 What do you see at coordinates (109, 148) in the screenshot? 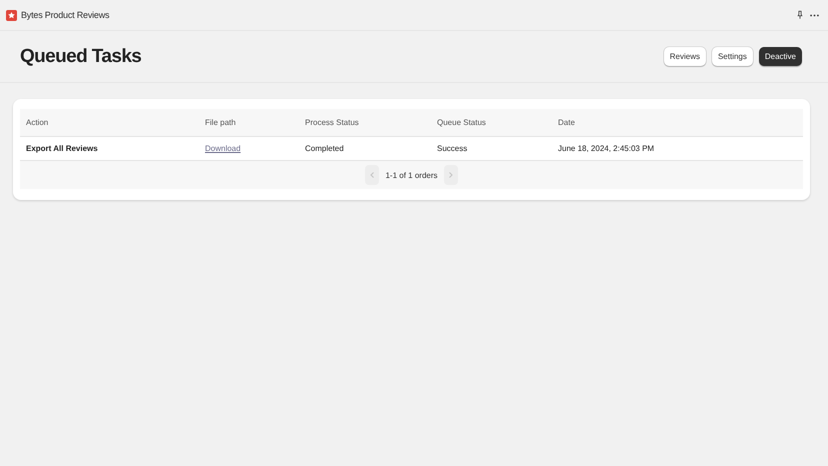
I see `table-cell: Export All Reviews` at bounding box center [109, 148].